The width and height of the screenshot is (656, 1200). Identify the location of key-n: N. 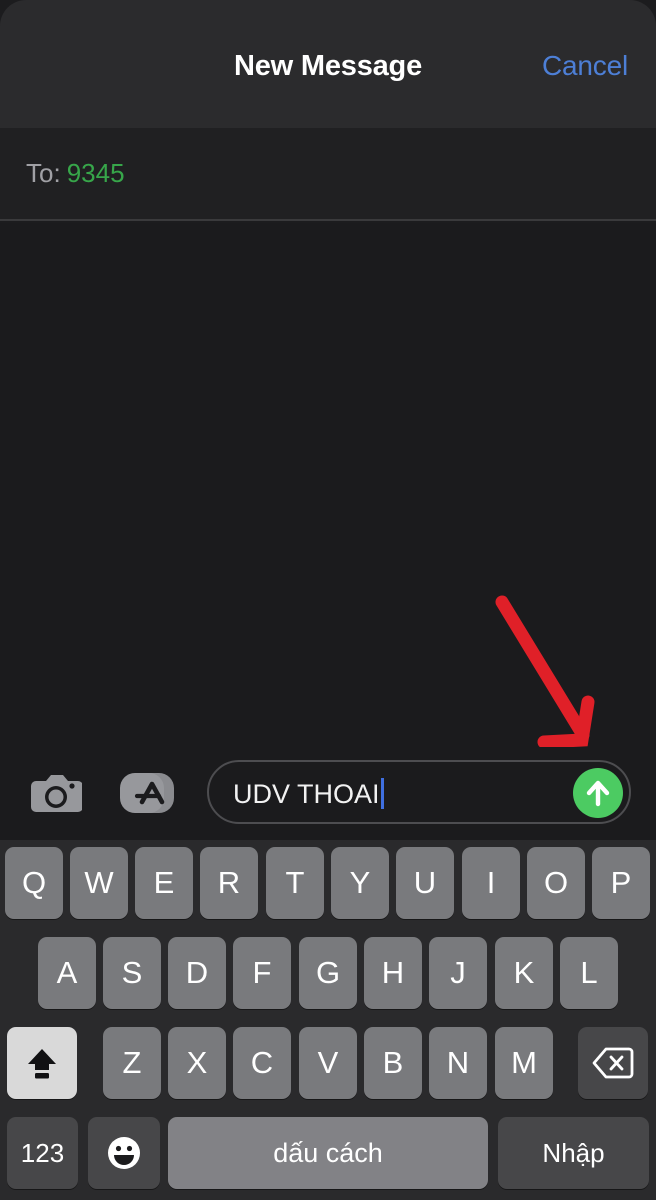
(458, 1063).